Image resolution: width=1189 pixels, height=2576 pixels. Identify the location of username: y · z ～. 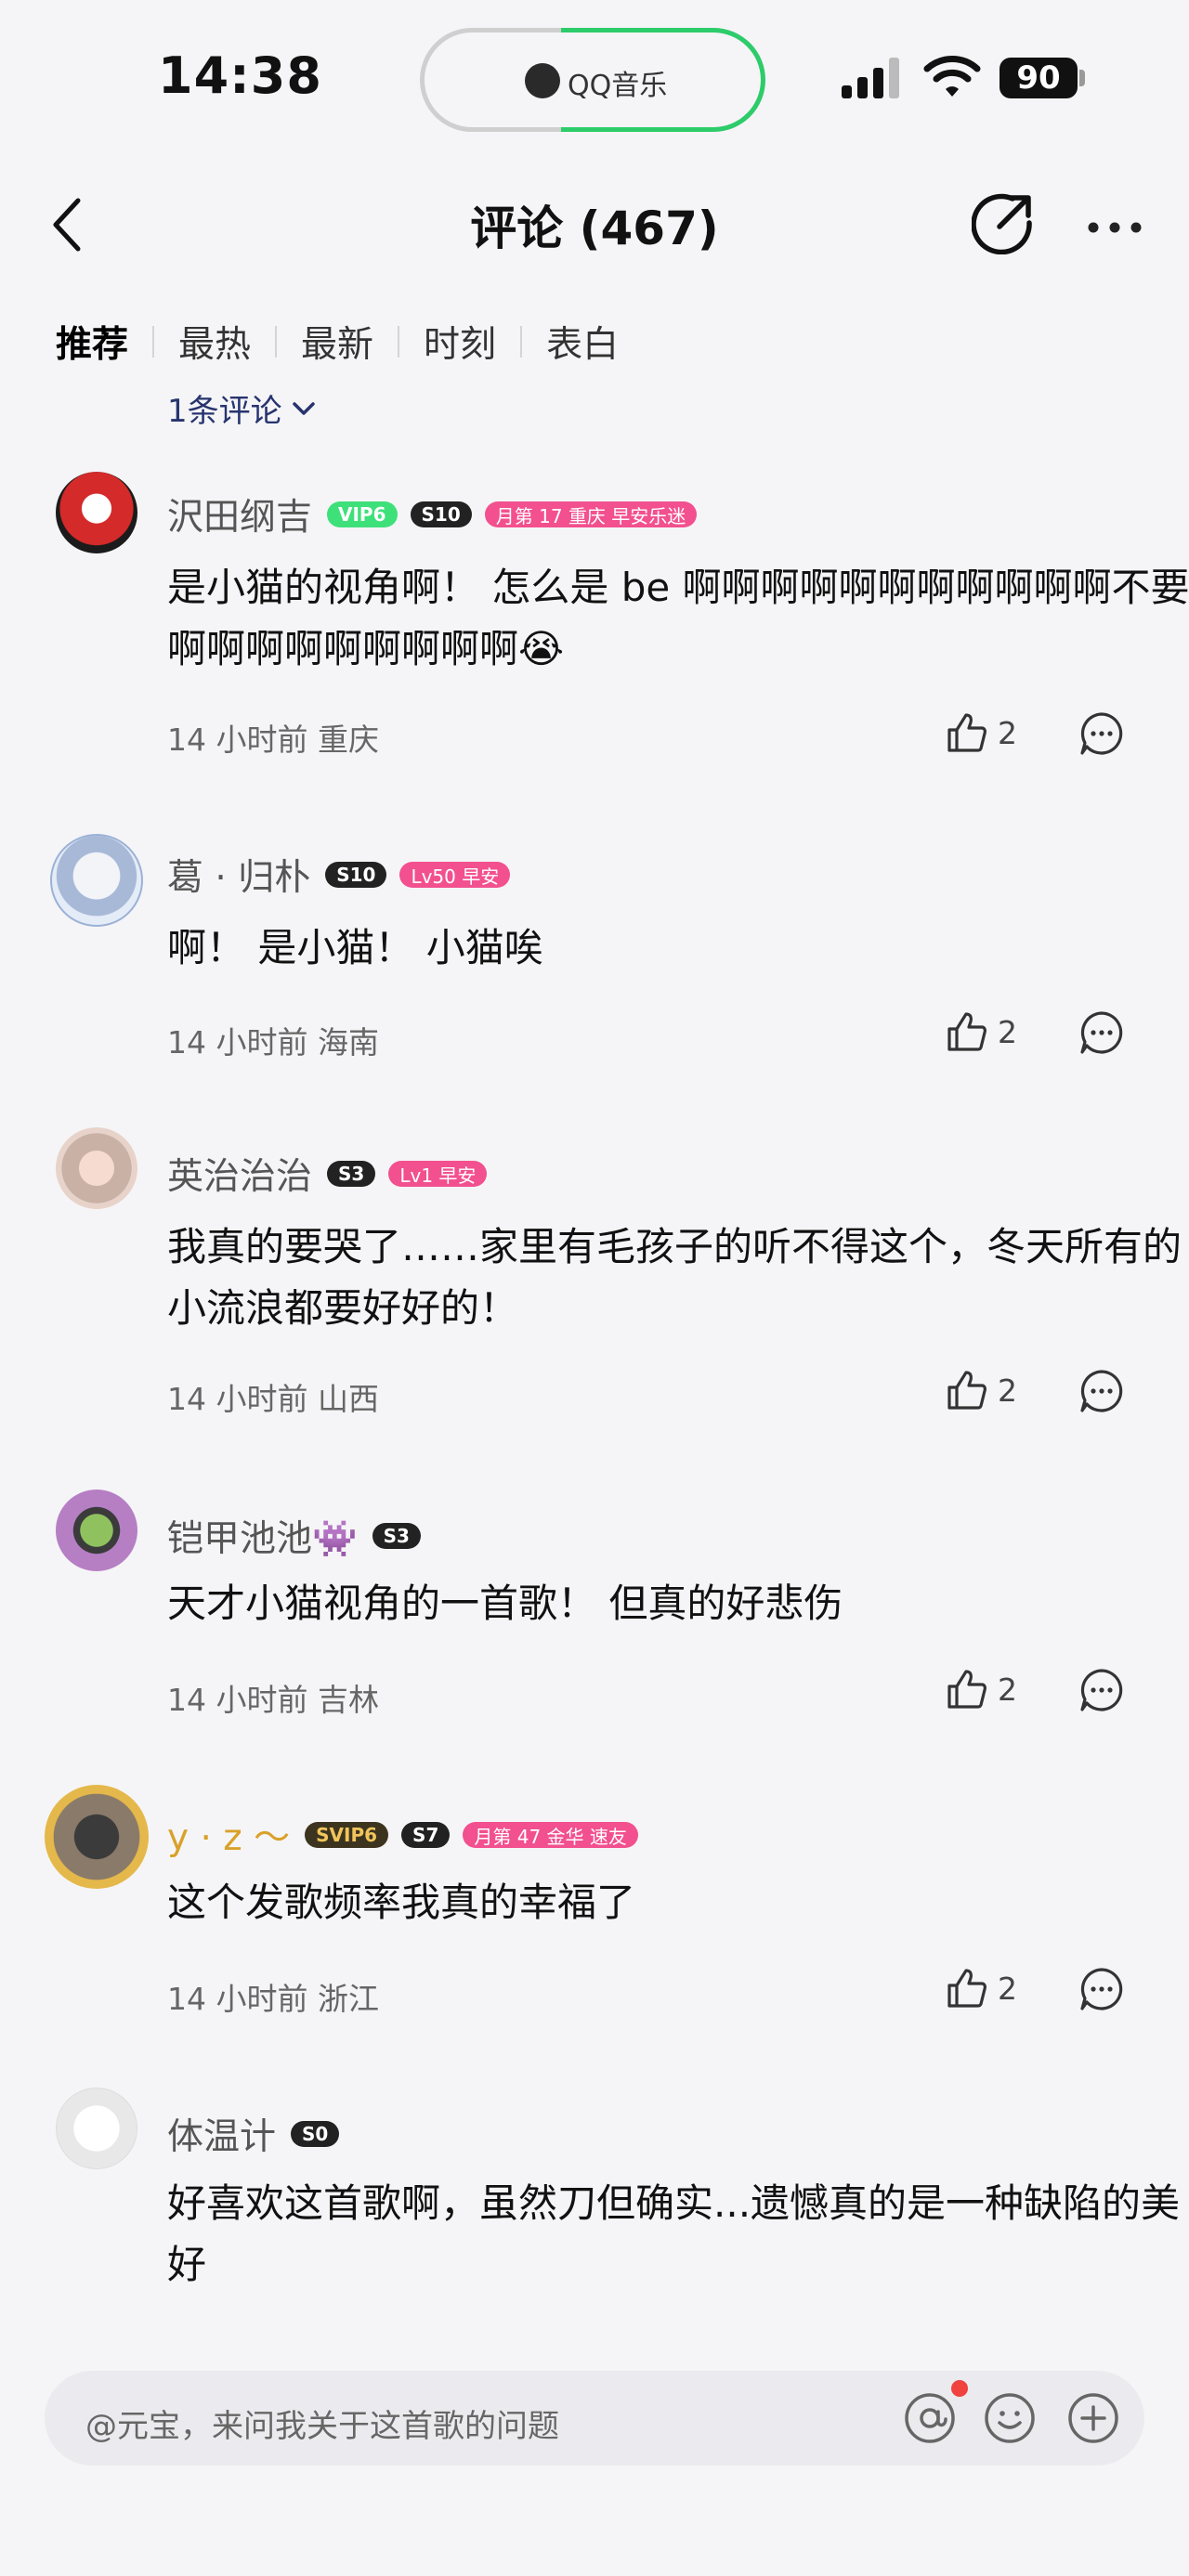
(228, 1835).